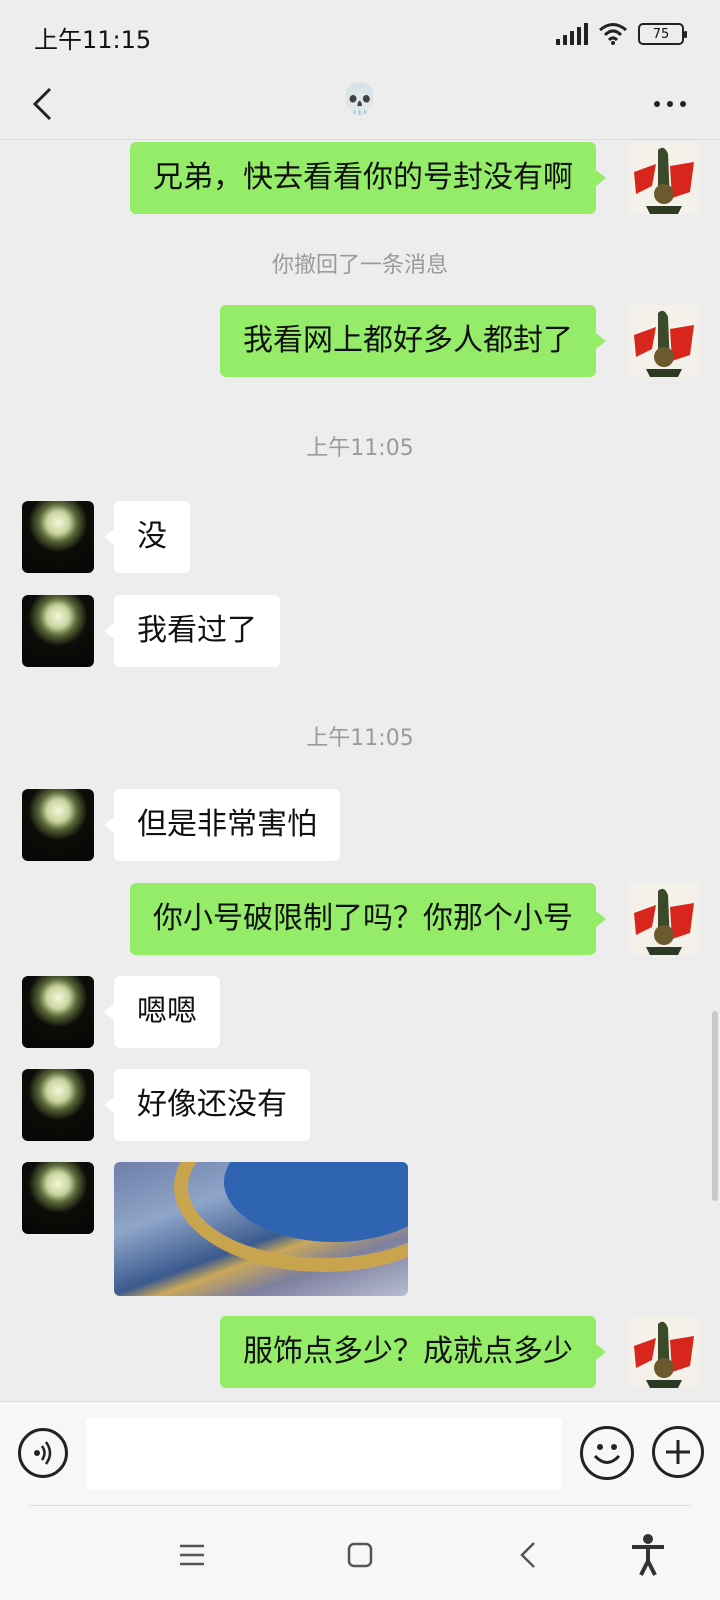 The height and width of the screenshot is (1600, 720). I want to click on signal-icon, so click(572, 34).